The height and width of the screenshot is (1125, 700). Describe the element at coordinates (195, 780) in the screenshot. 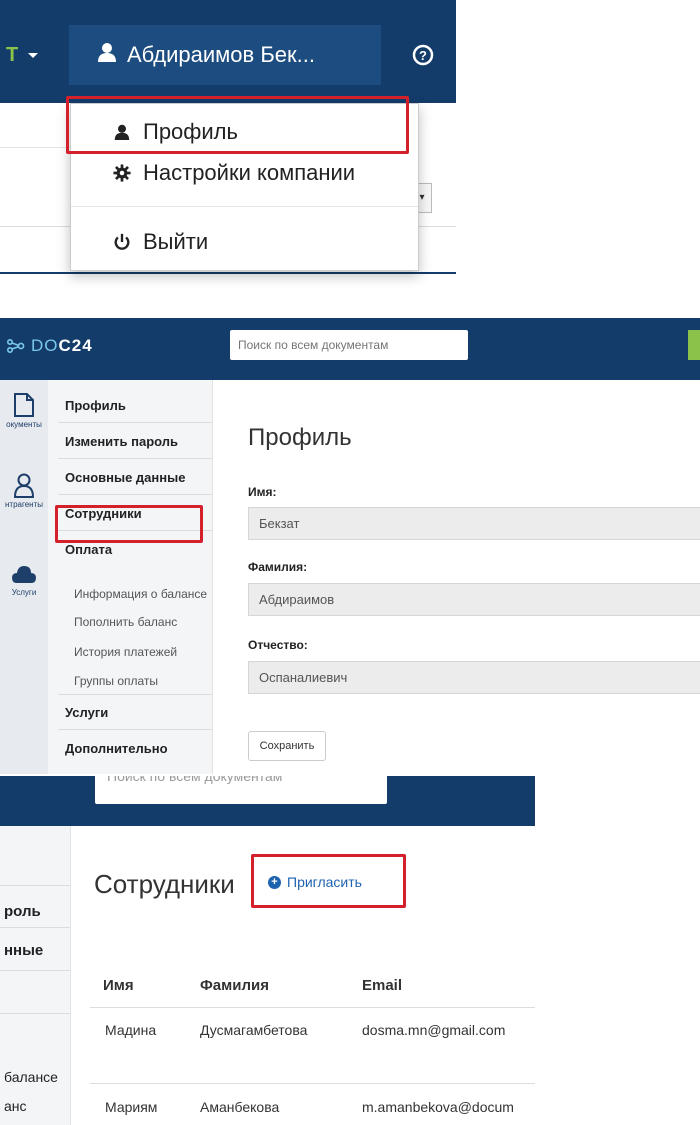

I see `search-placeholder: Поиск по всем документам` at that location.